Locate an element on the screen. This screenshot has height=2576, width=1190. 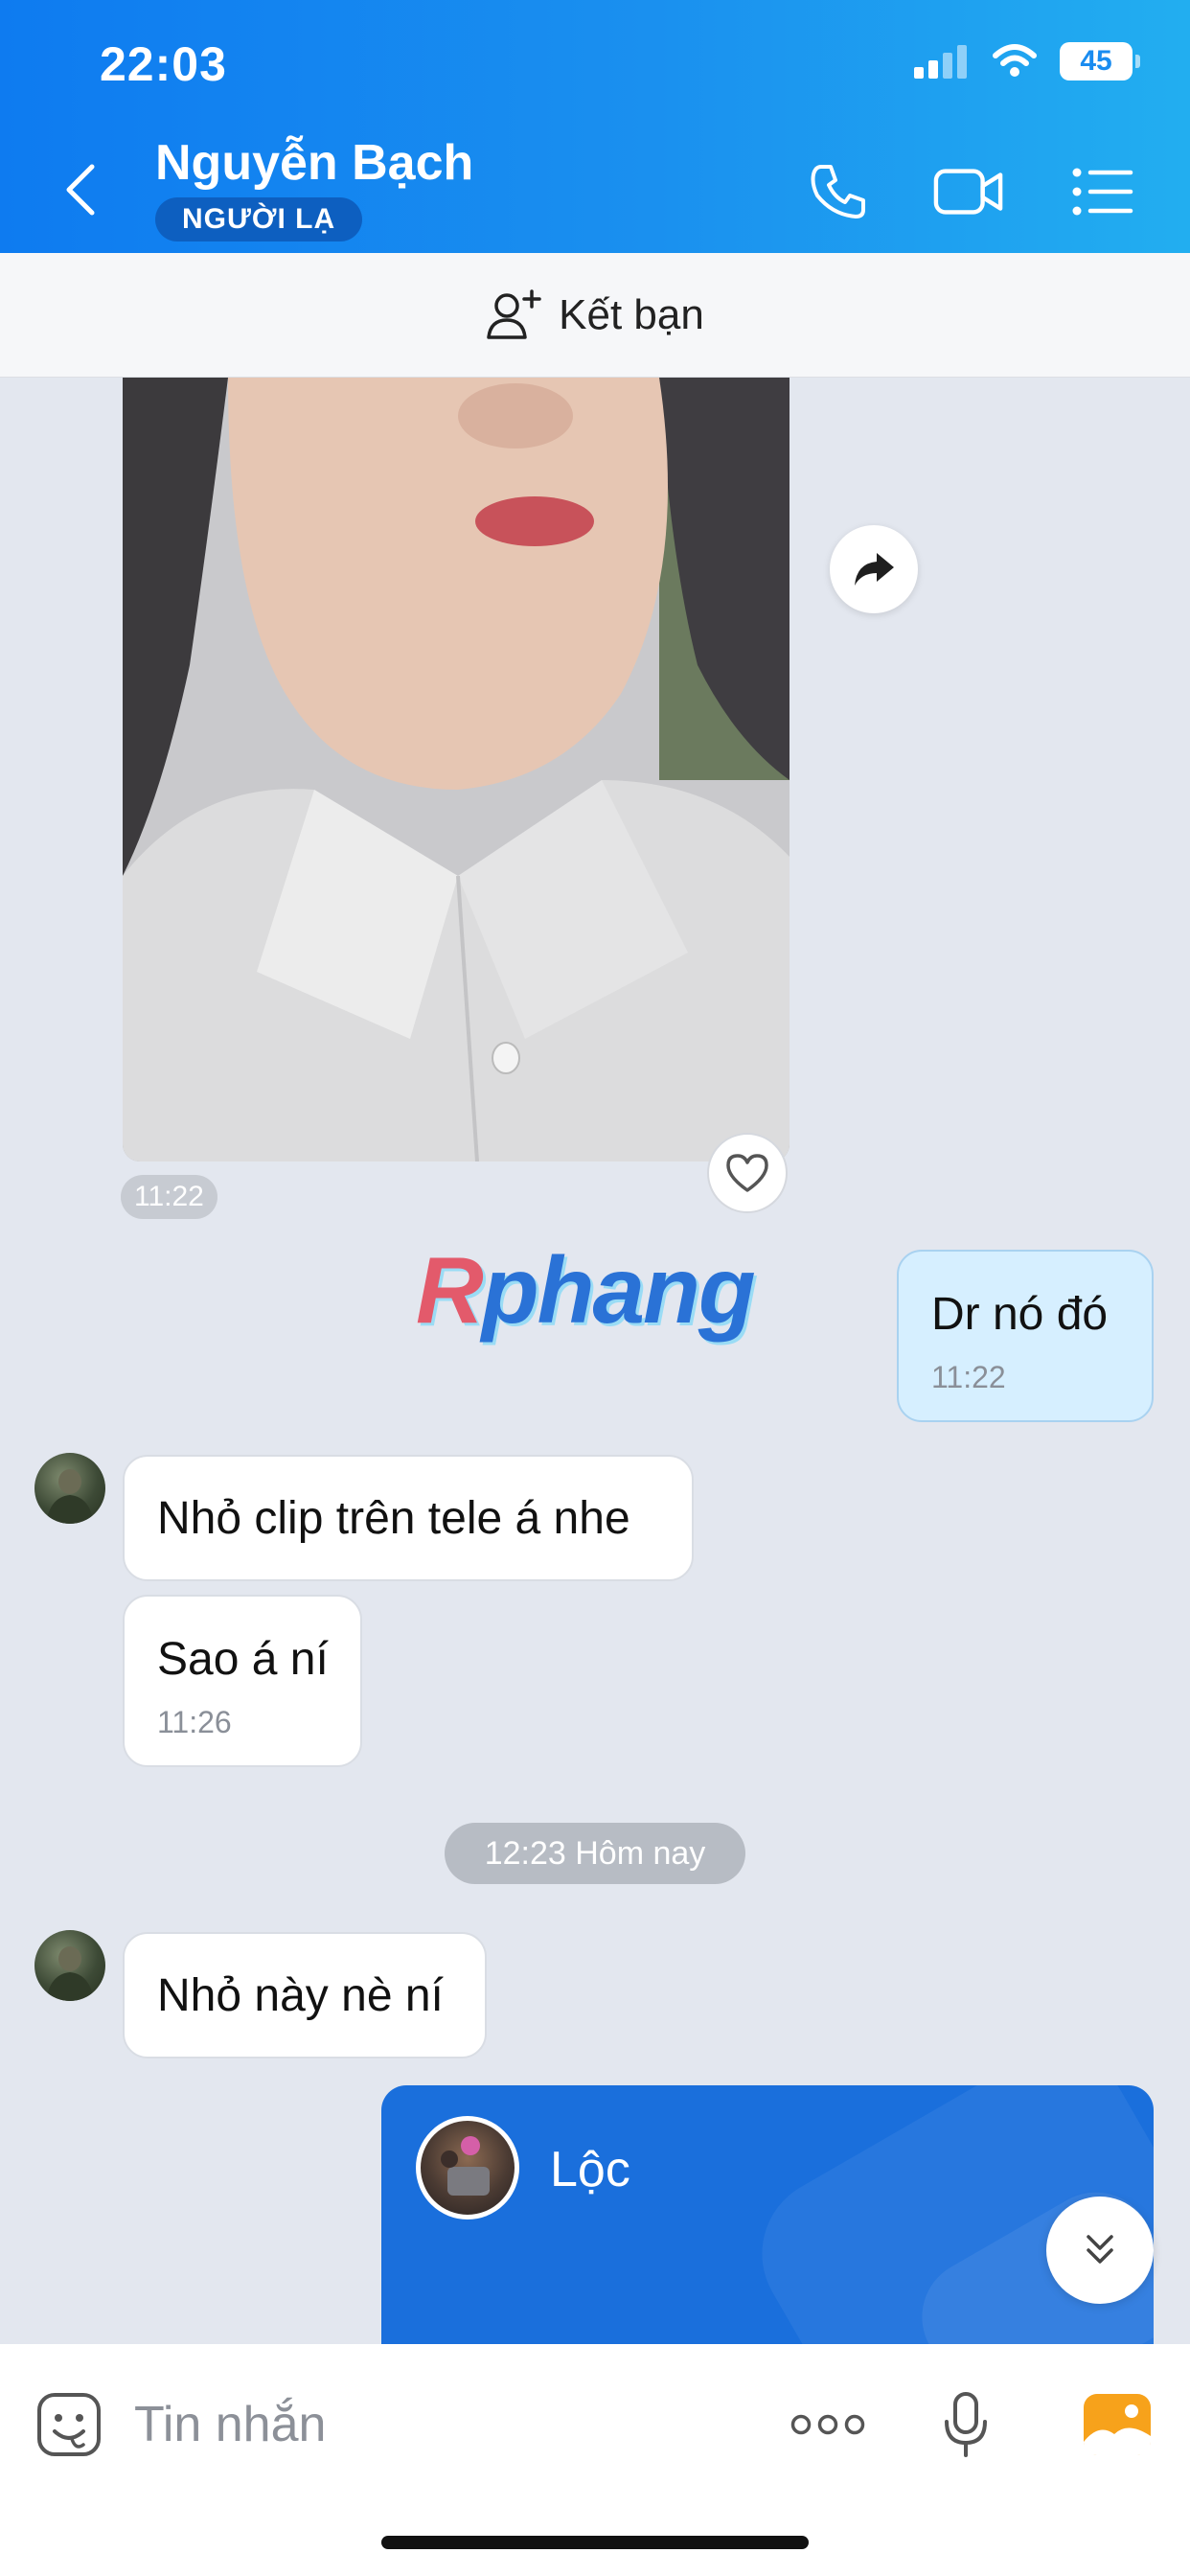
add-friend-label: Kết bạn is located at coordinates (632, 314).